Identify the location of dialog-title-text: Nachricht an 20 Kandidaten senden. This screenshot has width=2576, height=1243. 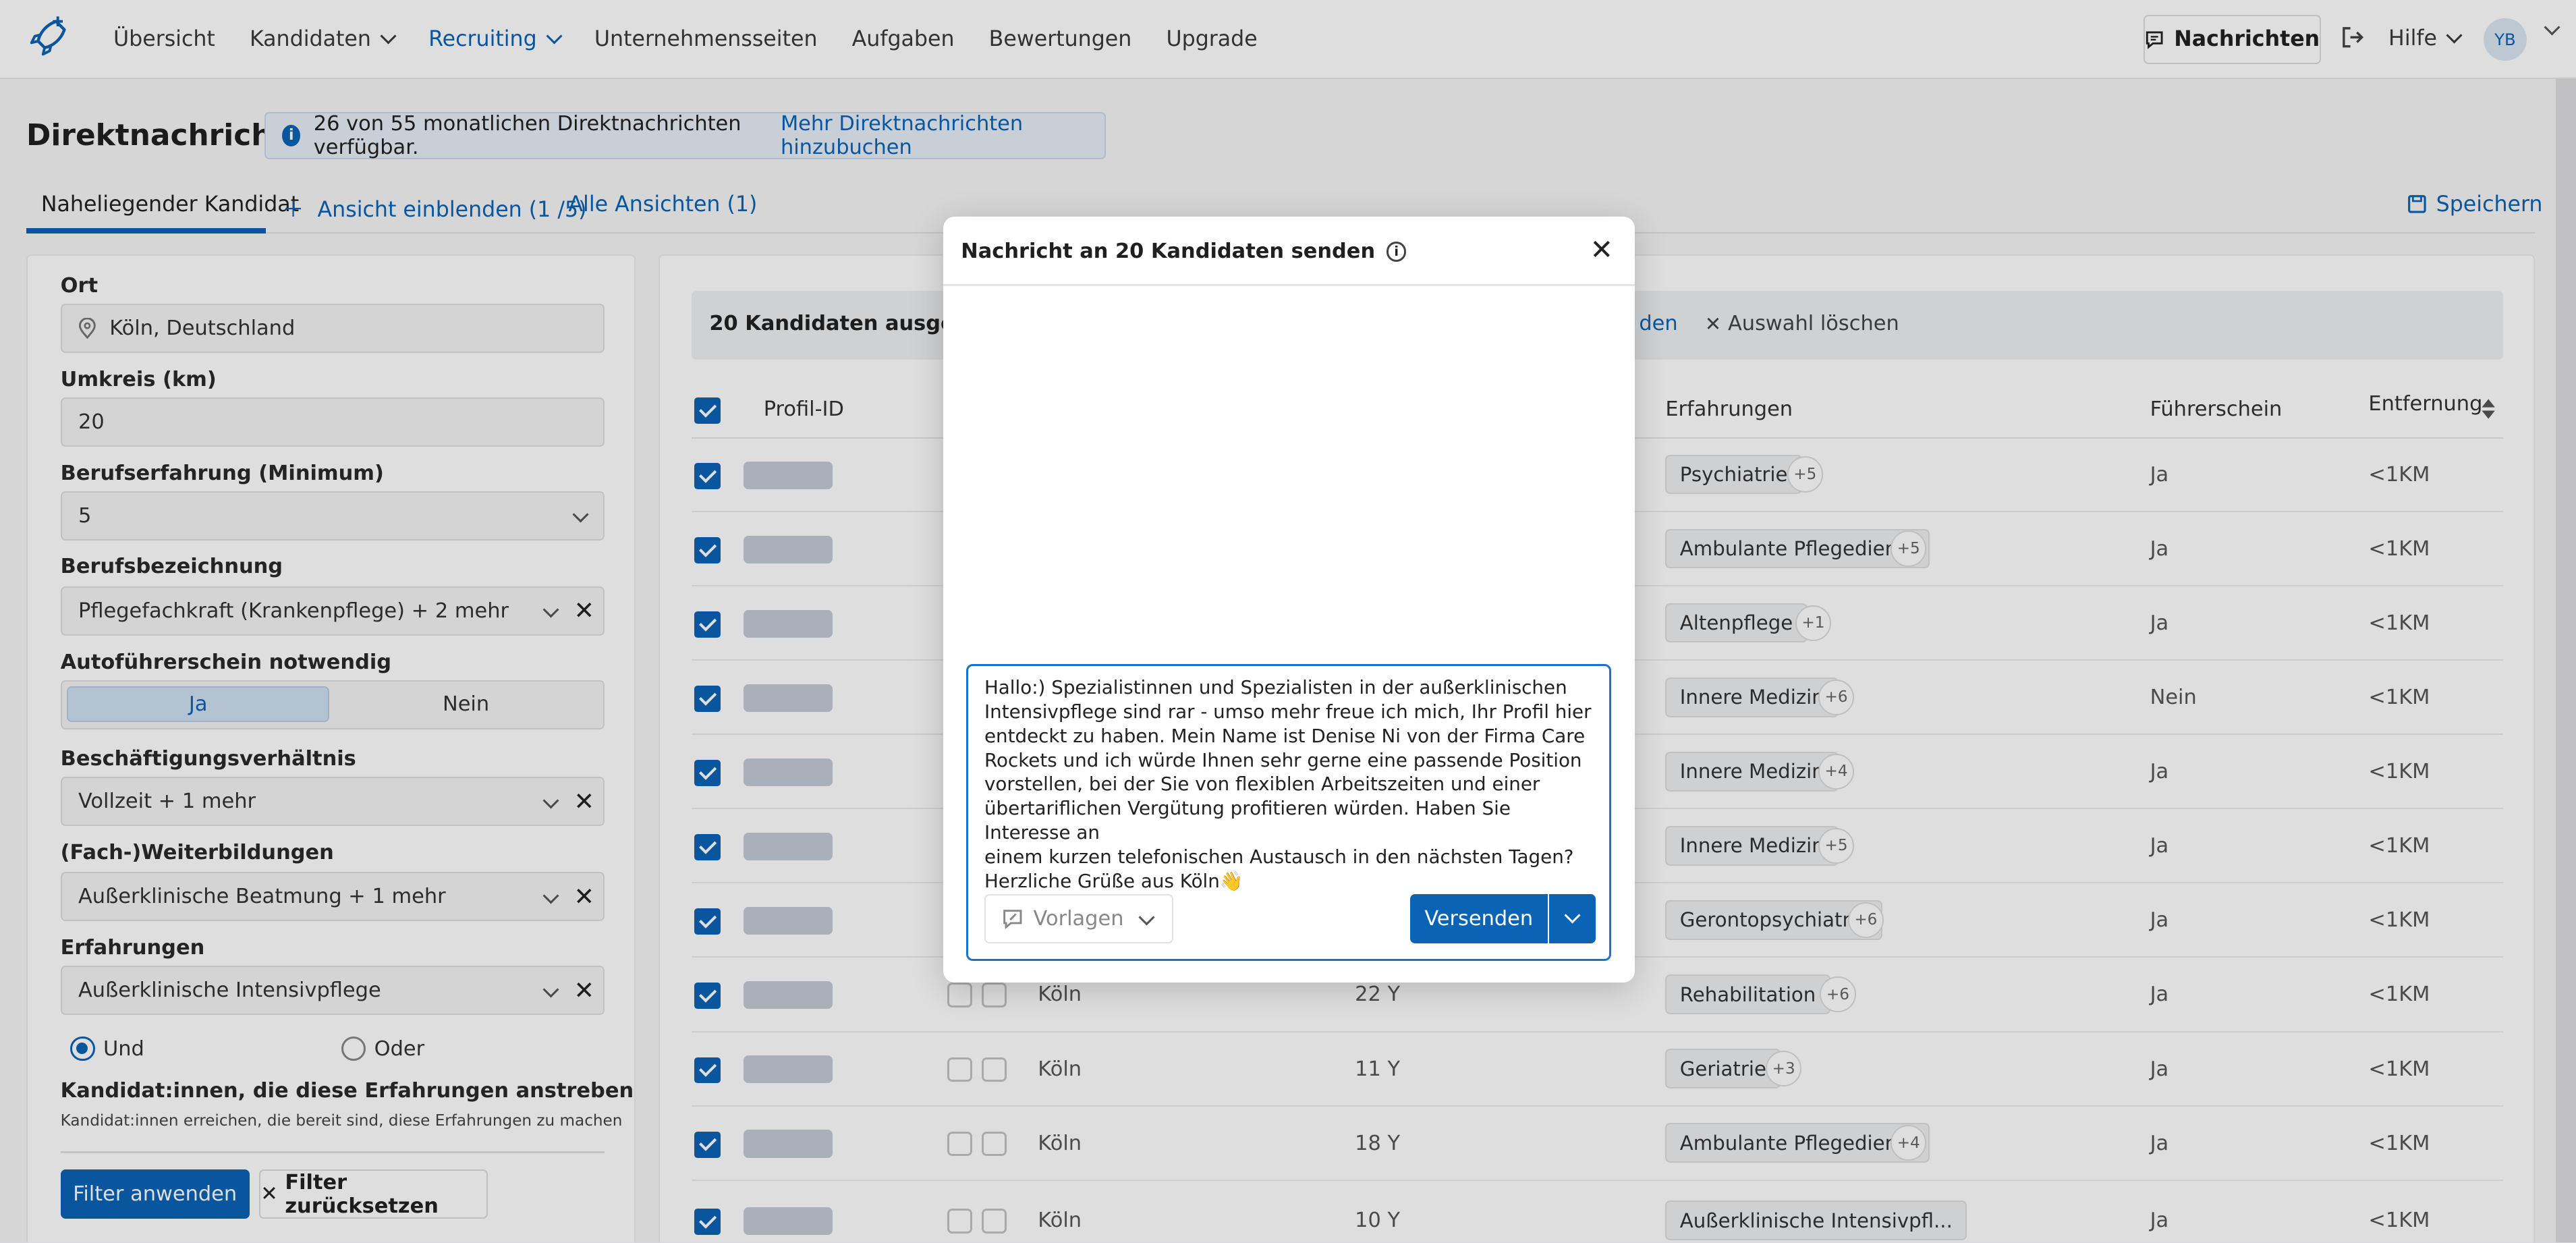
(1168, 252).